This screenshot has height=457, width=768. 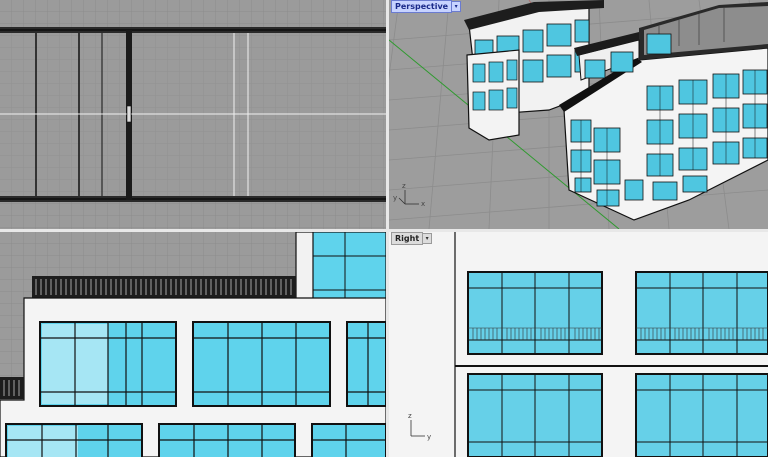 What do you see at coordinates (407, 238) in the screenshot?
I see `right-label: Right` at bounding box center [407, 238].